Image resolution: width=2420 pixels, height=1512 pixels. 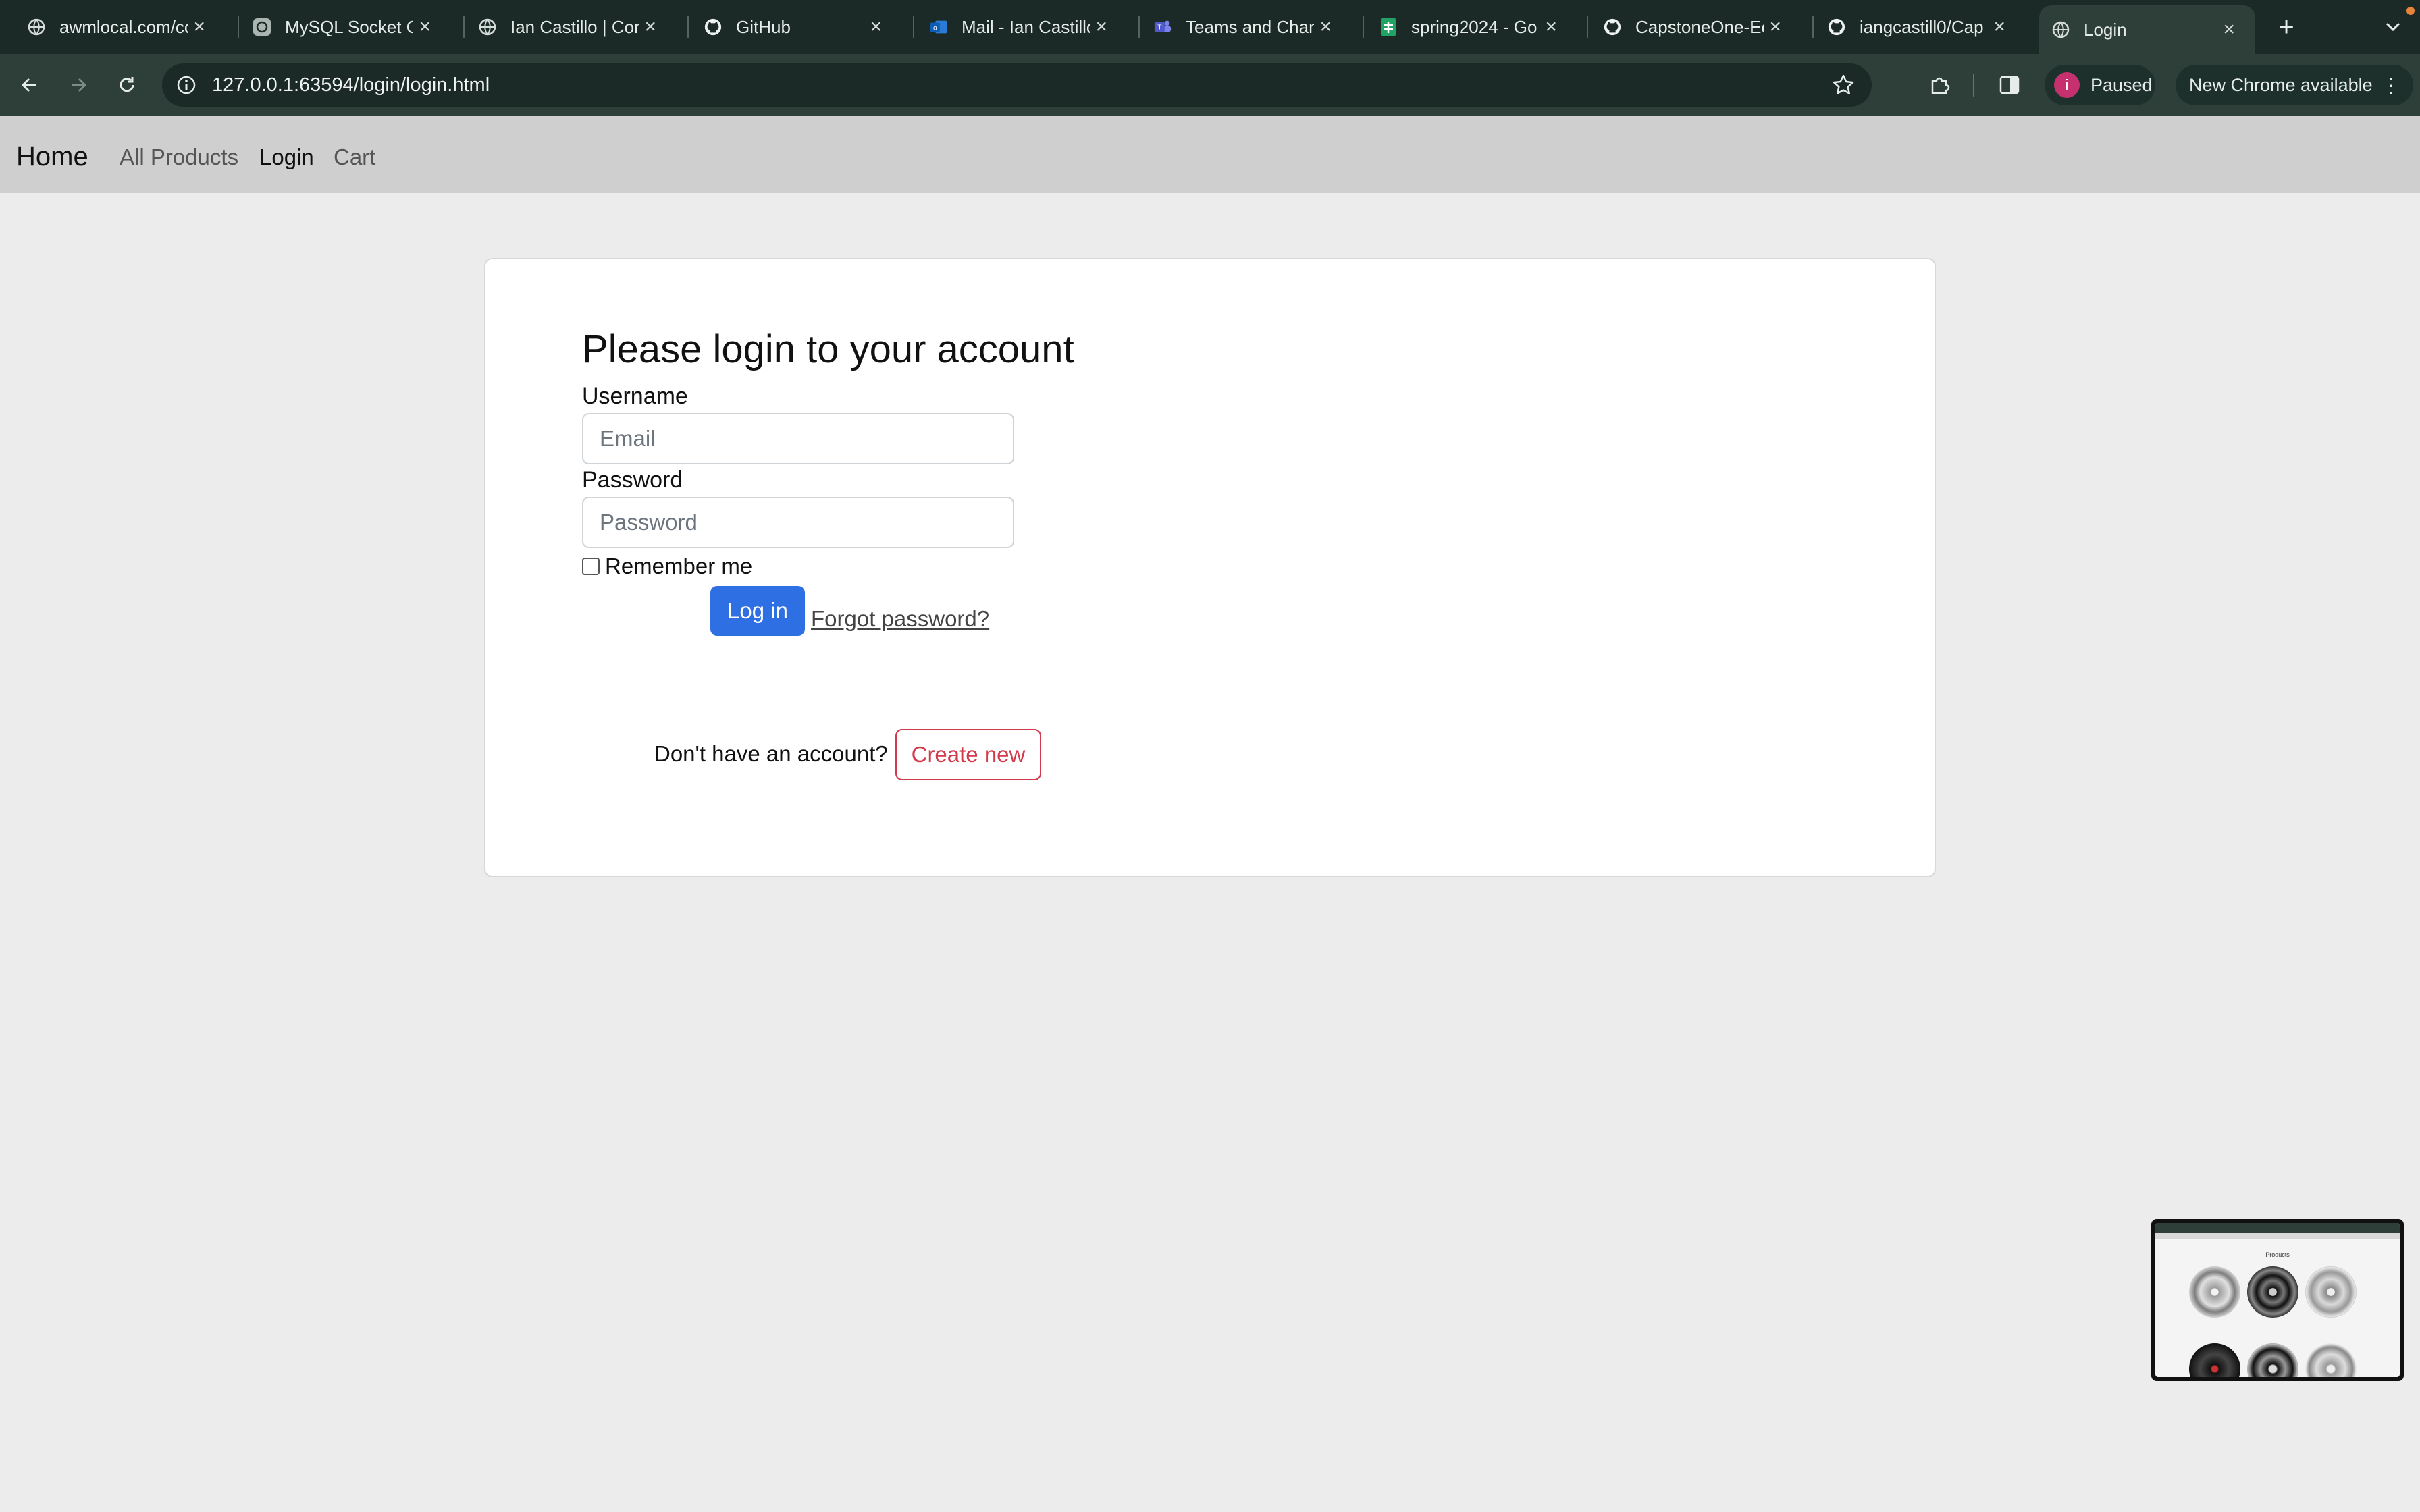 I want to click on create-account-button: Create new, so click(x=968, y=755).